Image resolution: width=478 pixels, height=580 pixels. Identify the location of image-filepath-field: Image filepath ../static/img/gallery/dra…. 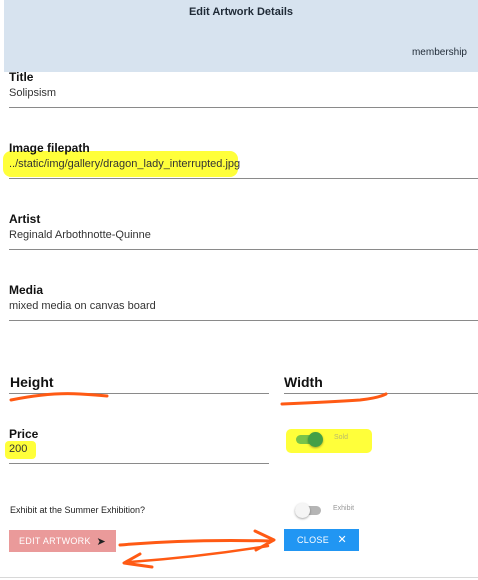
(243, 160).